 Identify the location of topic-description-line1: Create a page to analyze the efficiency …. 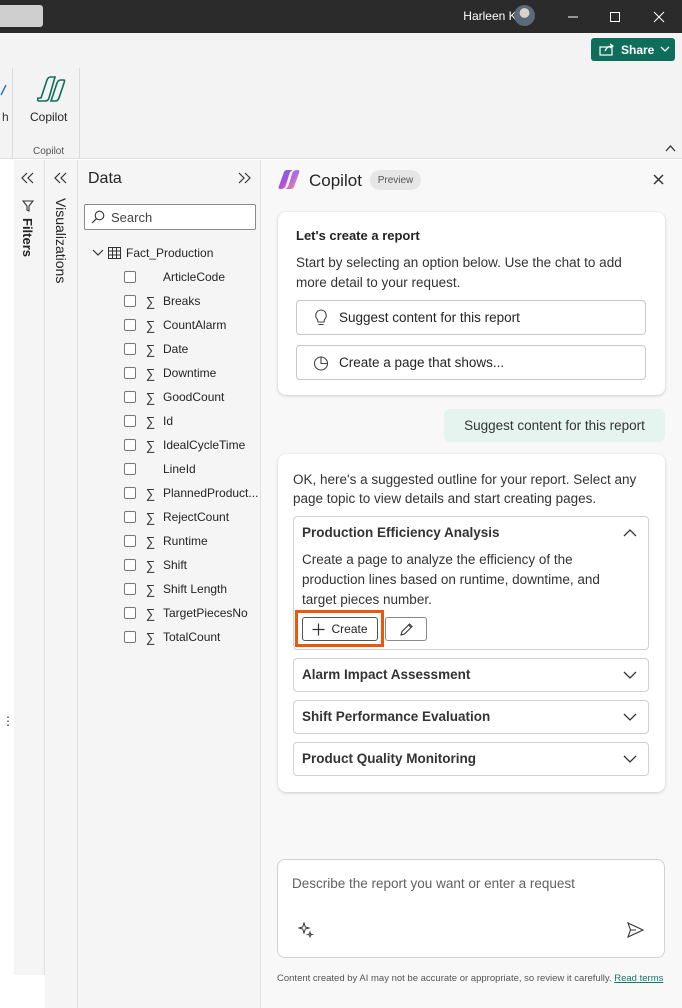
(437, 559).